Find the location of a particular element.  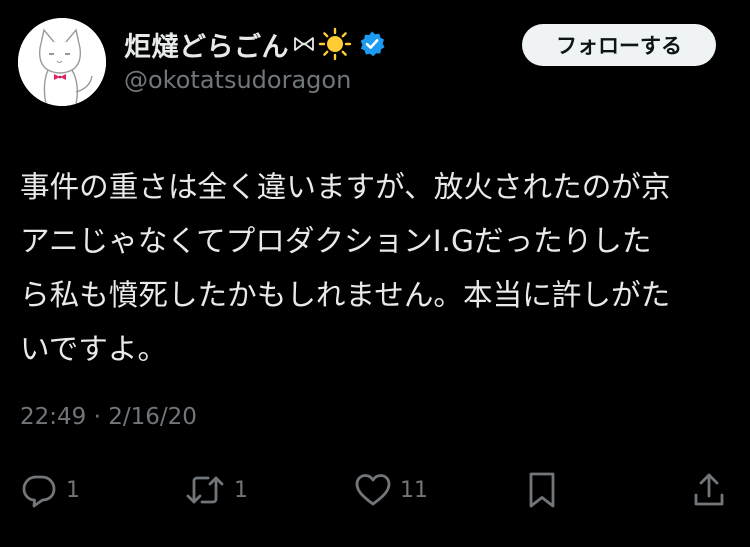

avatar is located at coordinates (62, 62).